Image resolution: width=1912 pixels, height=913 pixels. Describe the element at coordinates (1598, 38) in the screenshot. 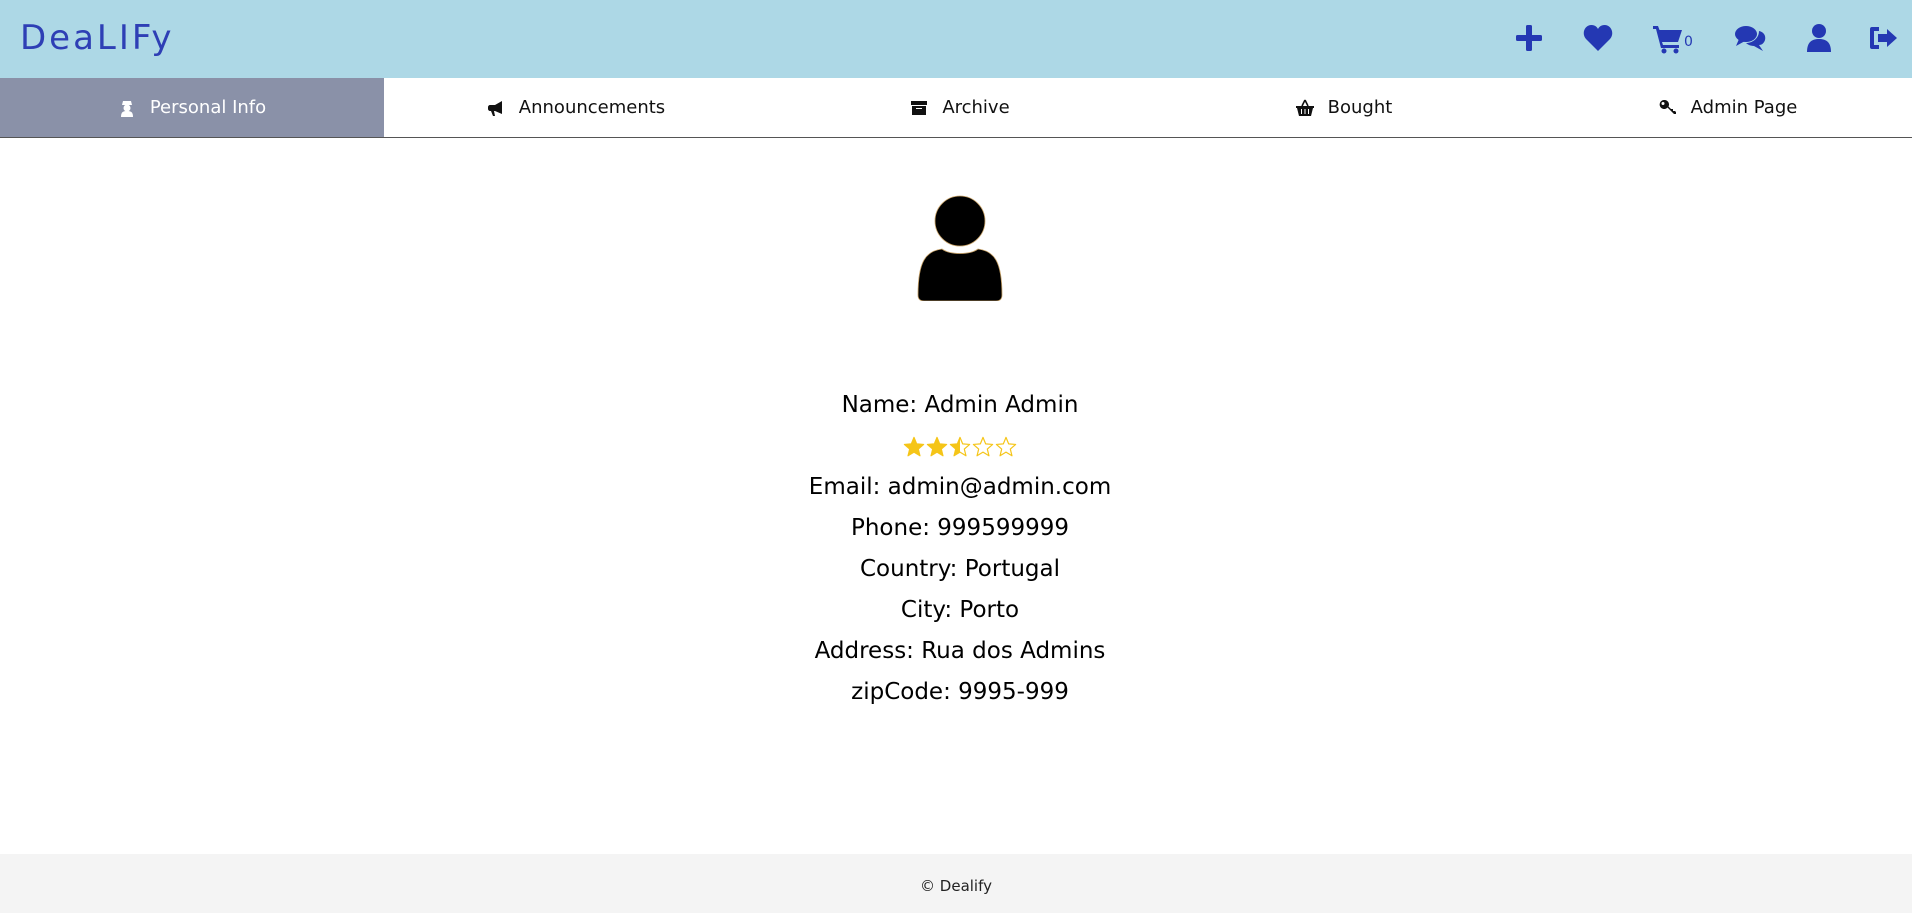

I see `heart-icon` at that location.